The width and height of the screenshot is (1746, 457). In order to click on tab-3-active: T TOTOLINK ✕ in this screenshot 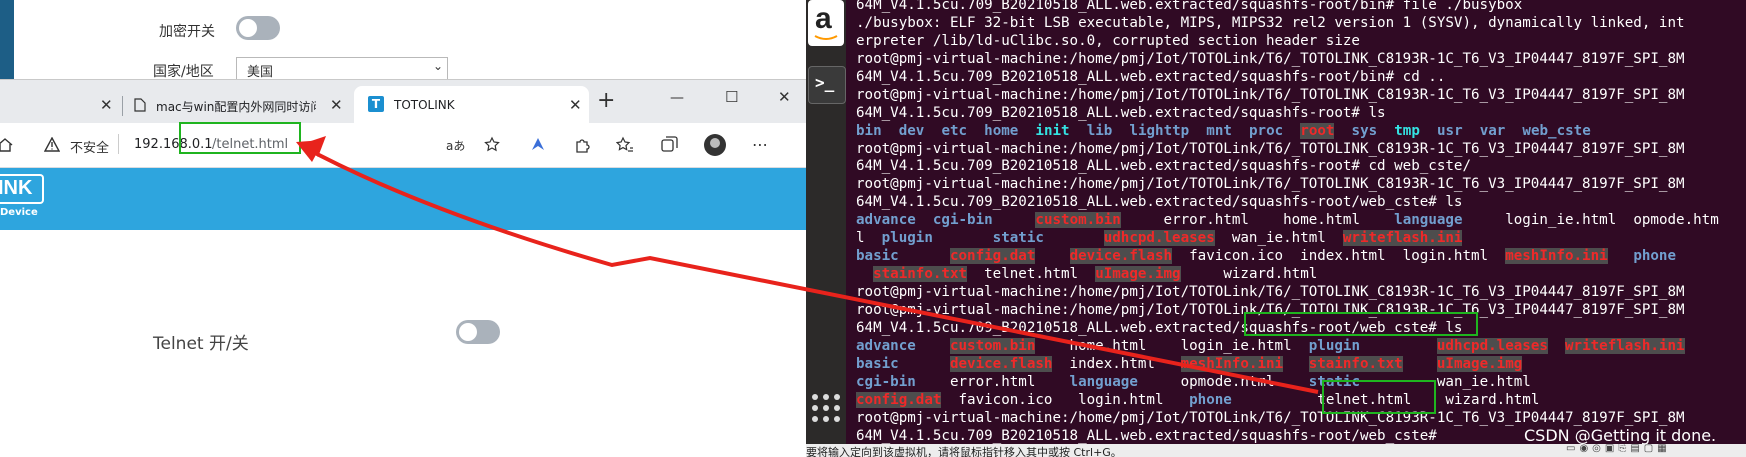, I will do `click(471, 105)`.